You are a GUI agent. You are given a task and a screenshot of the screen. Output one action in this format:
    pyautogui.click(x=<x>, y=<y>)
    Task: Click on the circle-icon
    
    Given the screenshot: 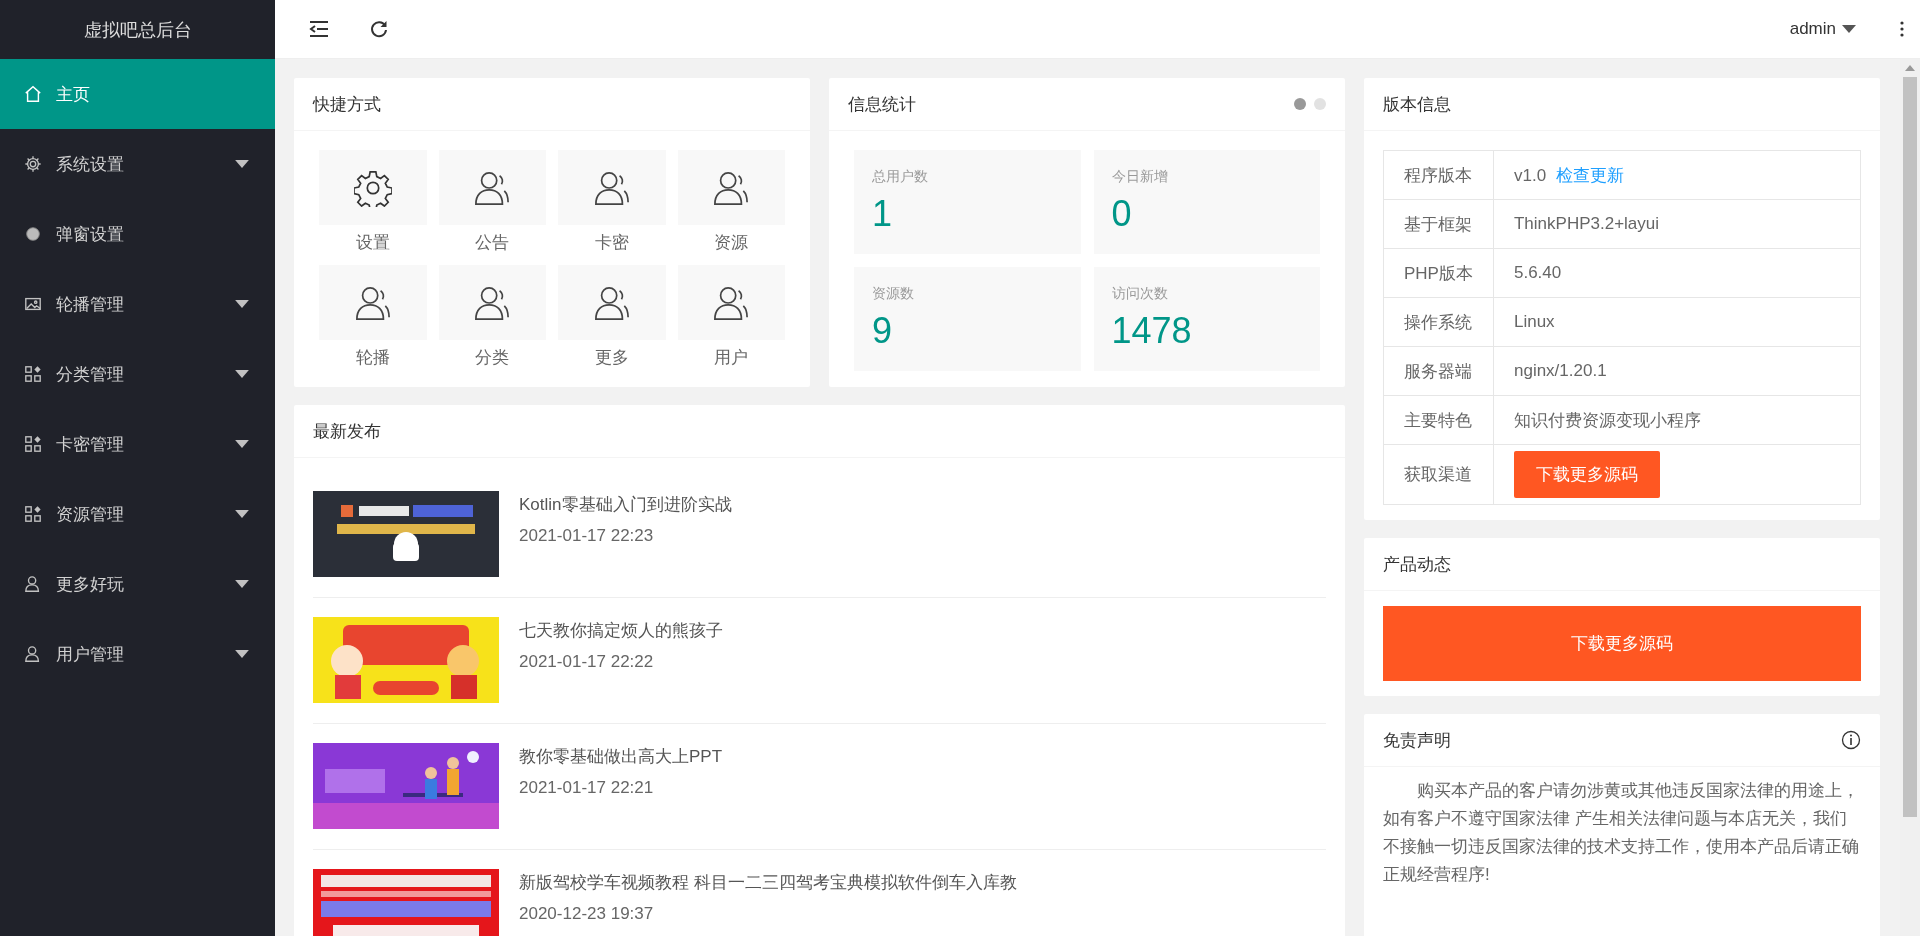 What is the action you would take?
    pyautogui.click(x=33, y=234)
    